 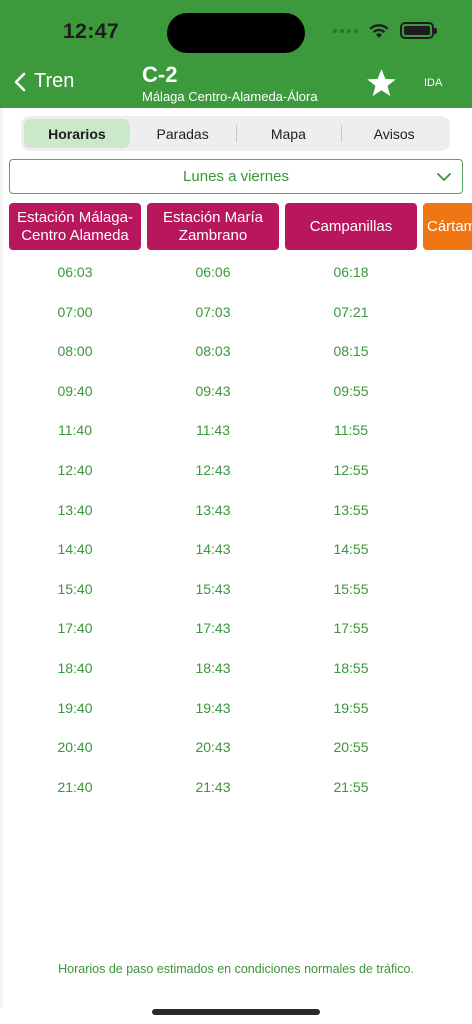 I want to click on station-cartama: Cártam, so click(x=447, y=226).